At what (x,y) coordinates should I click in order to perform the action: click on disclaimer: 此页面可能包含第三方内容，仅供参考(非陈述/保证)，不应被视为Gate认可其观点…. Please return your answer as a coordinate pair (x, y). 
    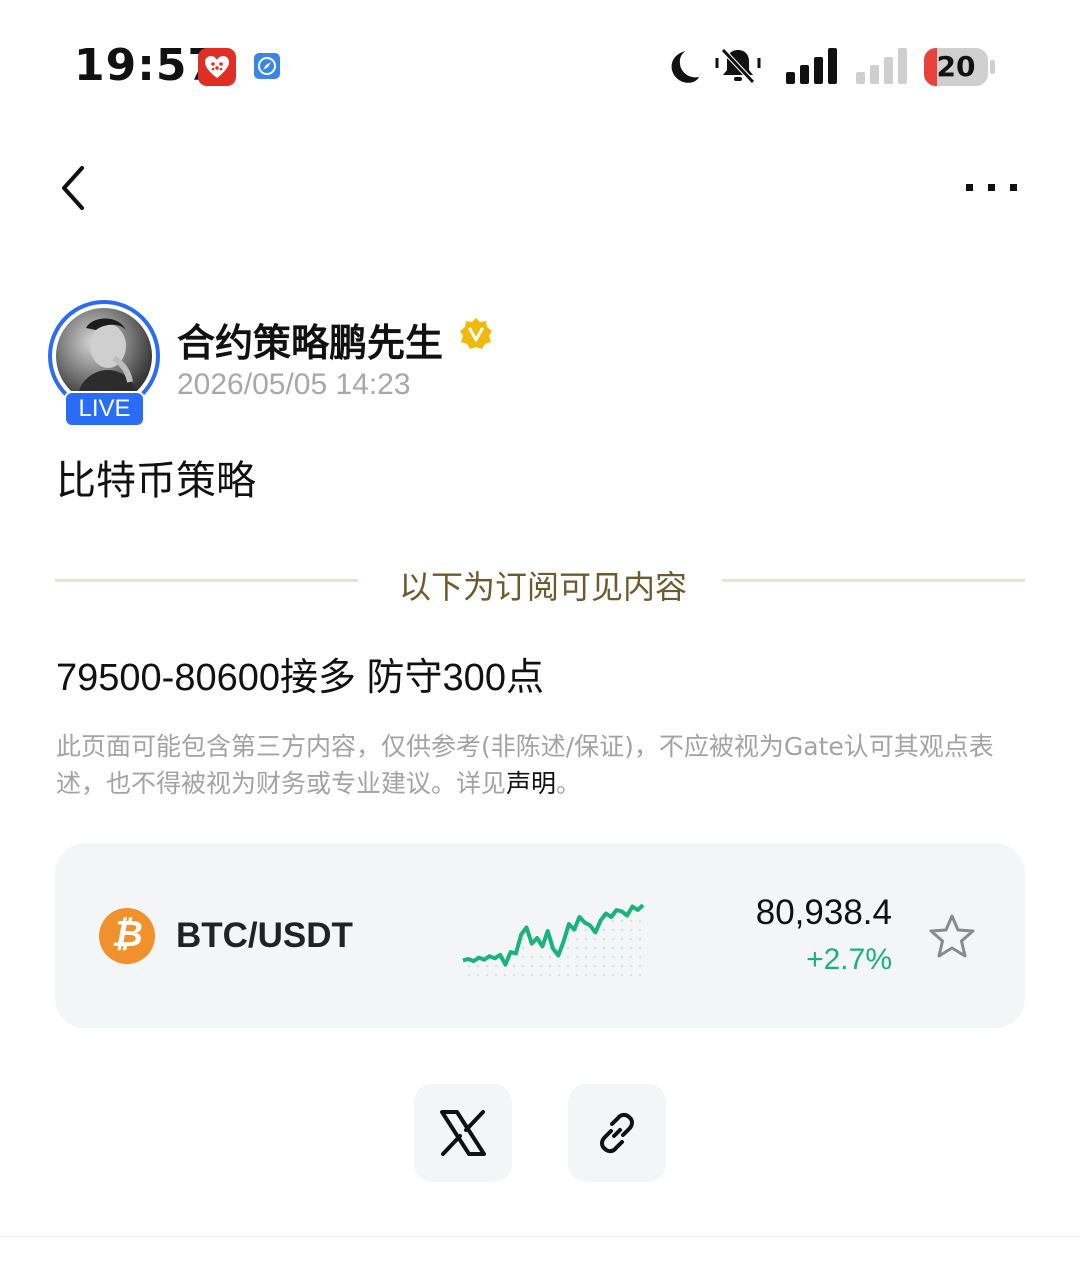
    Looking at the image, I should click on (543, 765).